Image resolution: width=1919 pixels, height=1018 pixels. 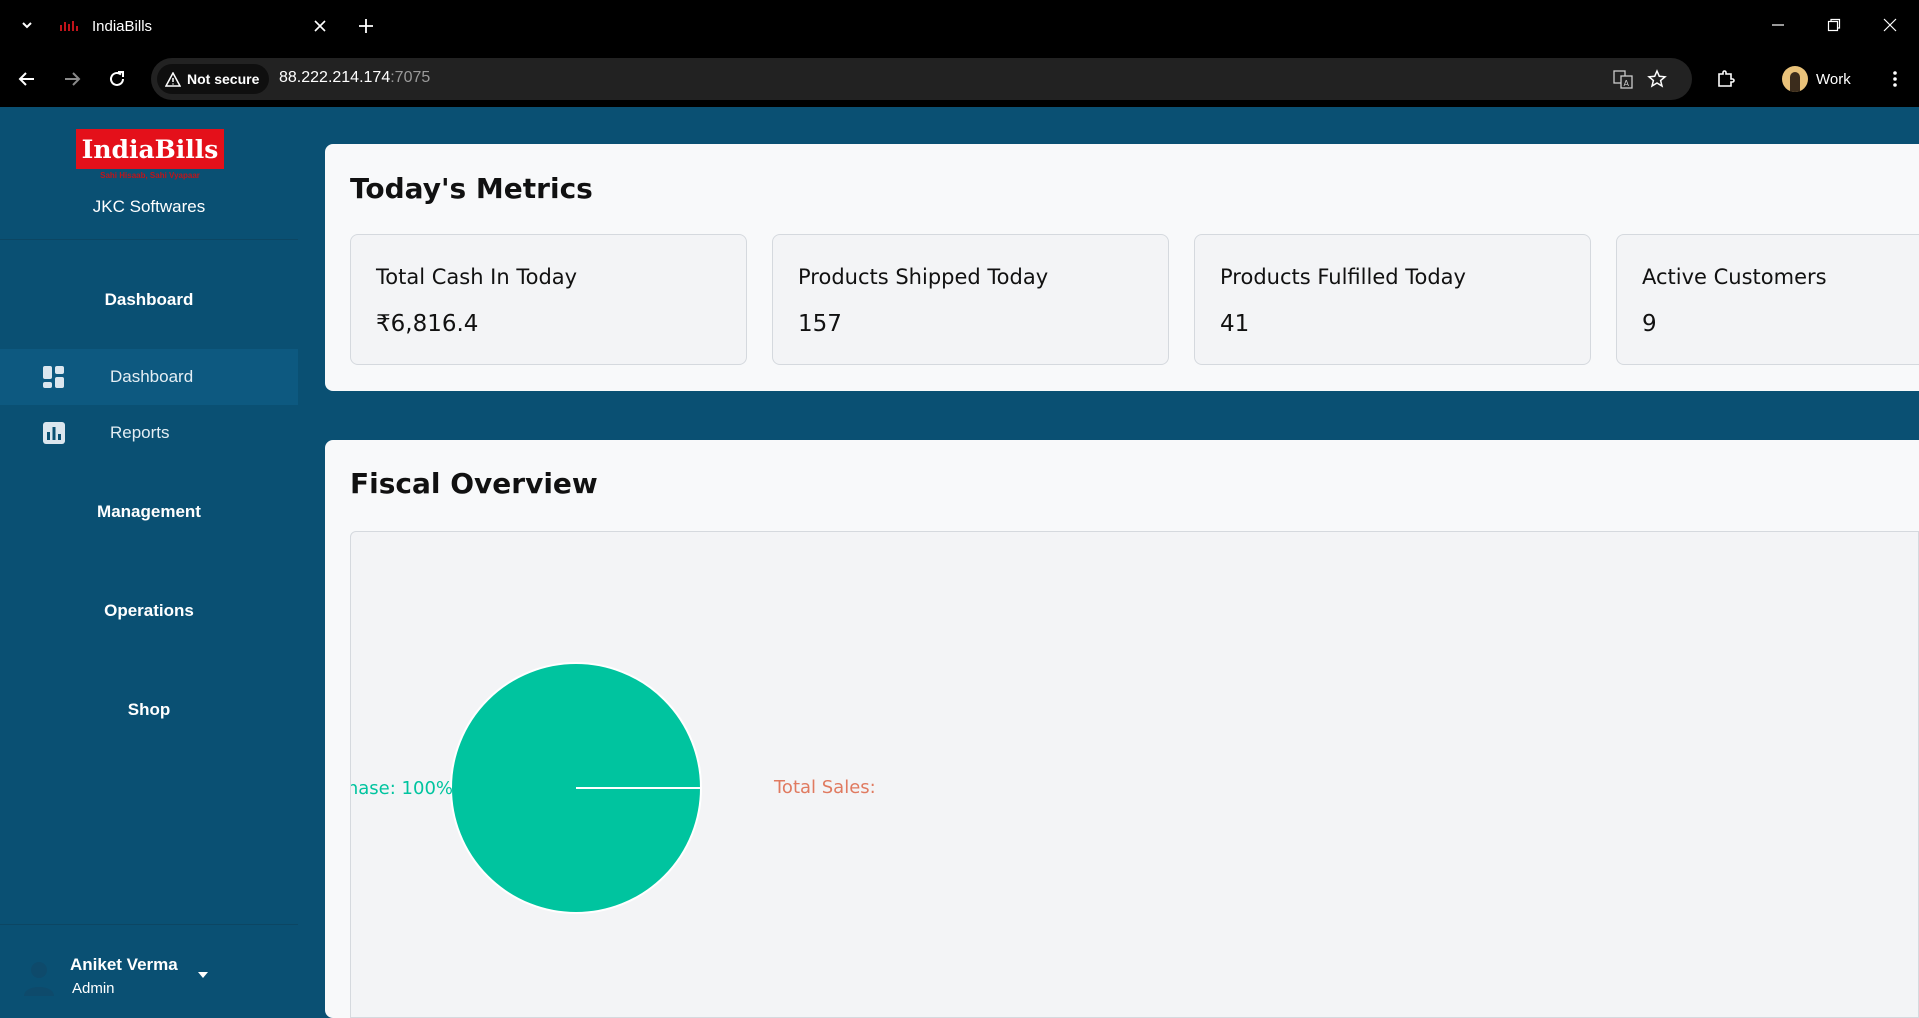 I want to click on url-port: :7075, so click(x=410, y=77).